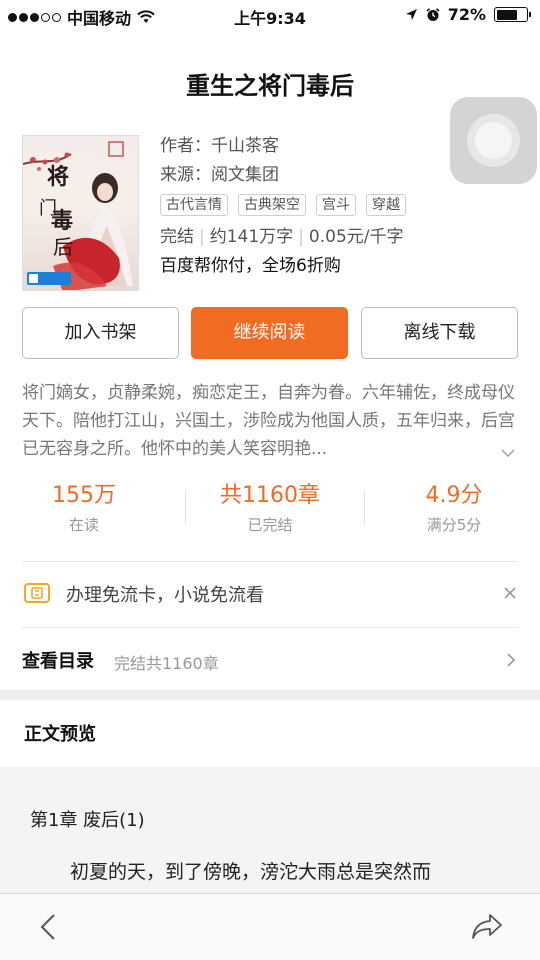  Describe the element at coordinates (83, 525) in the screenshot. I see `metric-label: 在读` at that location.